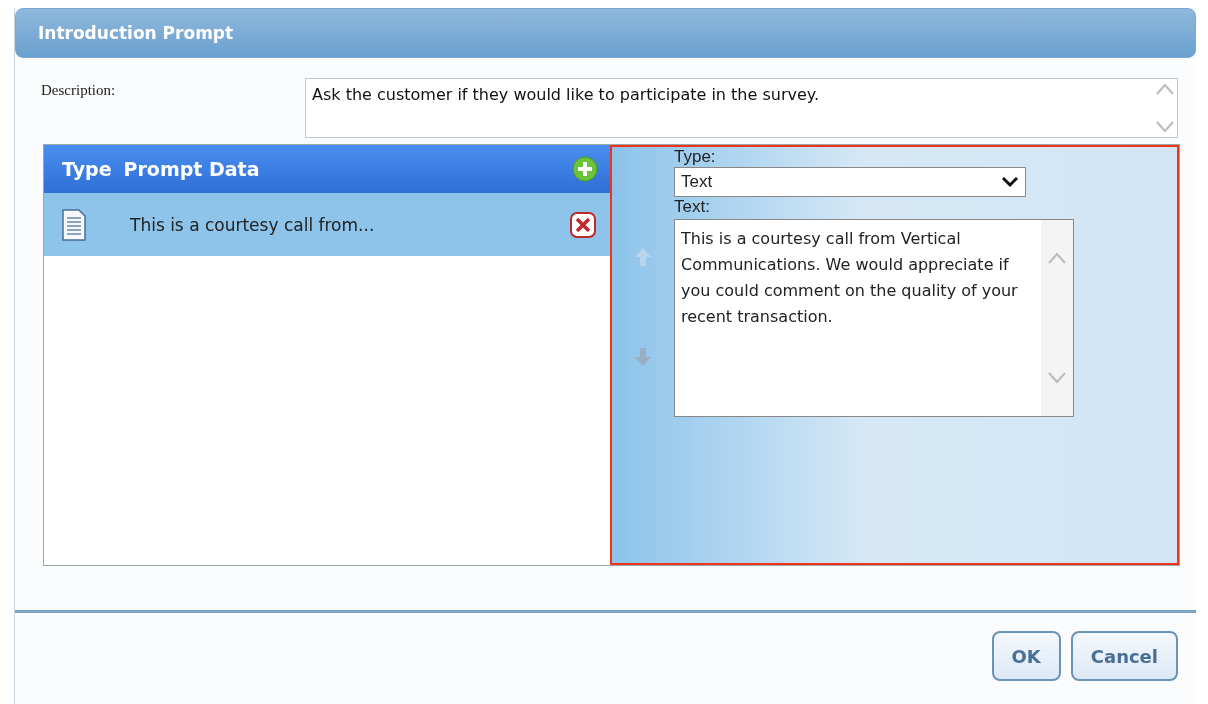 This screenshot has height=704, width=1208. What do you see at coordinates (692, 207) in the screenshot?
I see `text-label: Text:` at bounding box center [692, 207].